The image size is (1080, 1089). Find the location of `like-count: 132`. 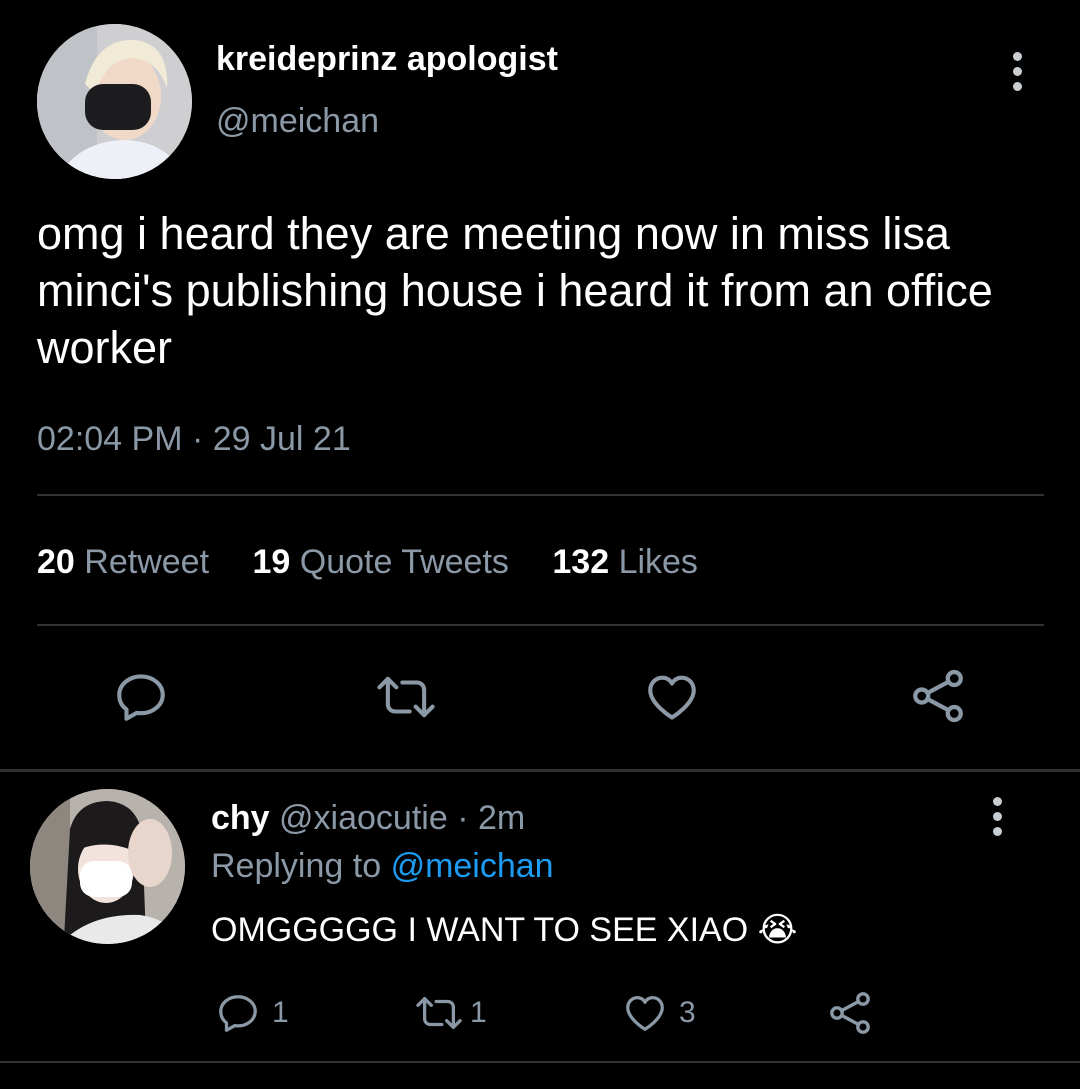

like-count: 132 is located at coordinates (580, 562).